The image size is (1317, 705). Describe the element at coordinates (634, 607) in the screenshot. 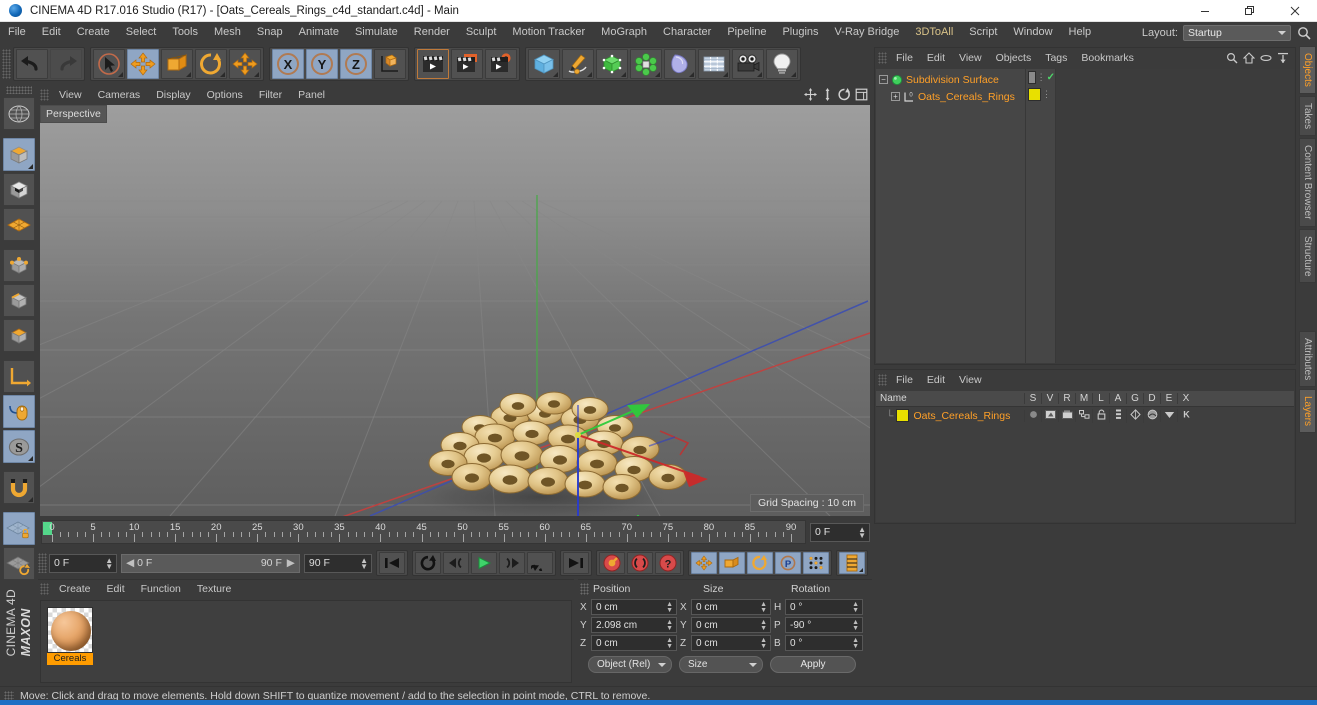

I see `position-x-field: 0 cm ▲ ▼` at that location.